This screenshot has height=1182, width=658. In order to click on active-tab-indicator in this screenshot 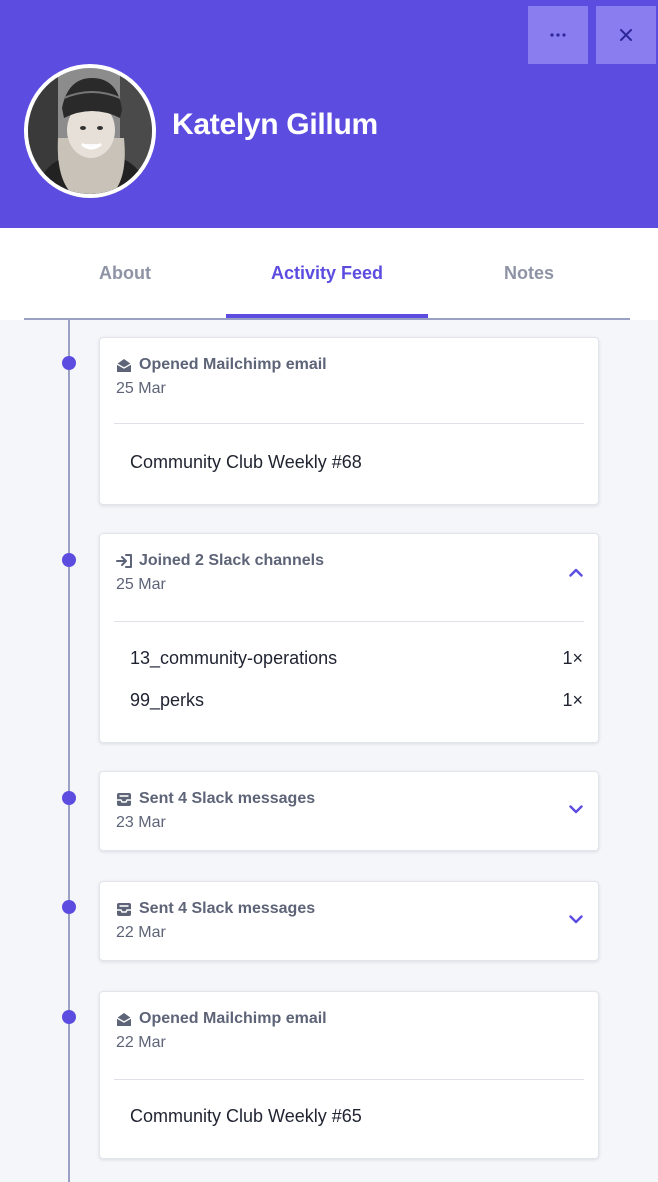, I will do `click(327, 316)`.